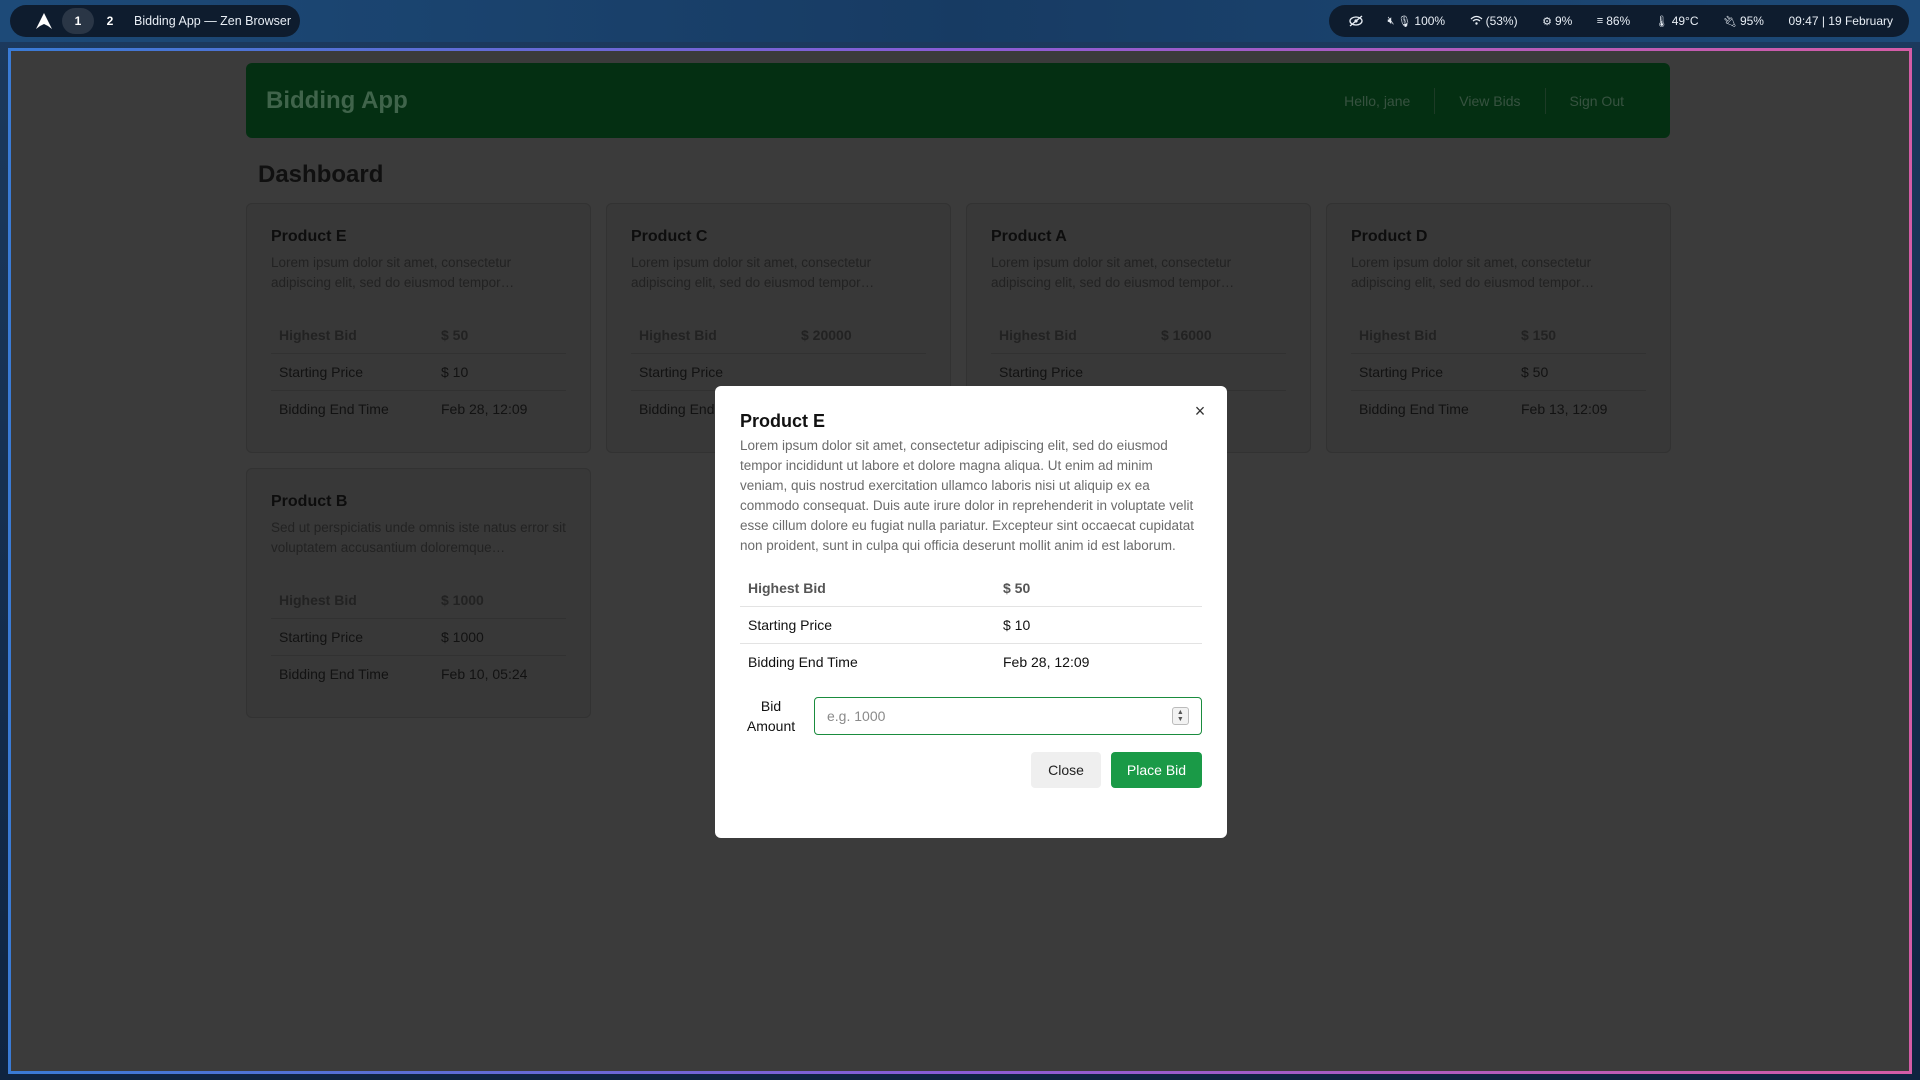 Image resolution: width=1920 pixels, height=1080 pixels. I want to click on modal-actions: Close Place Bid, so click(971, 770).